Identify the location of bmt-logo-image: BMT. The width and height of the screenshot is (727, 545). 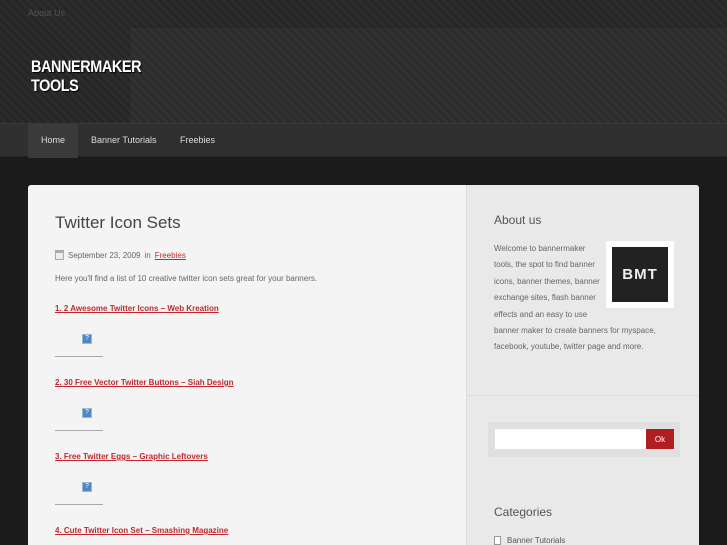
(640, 274).